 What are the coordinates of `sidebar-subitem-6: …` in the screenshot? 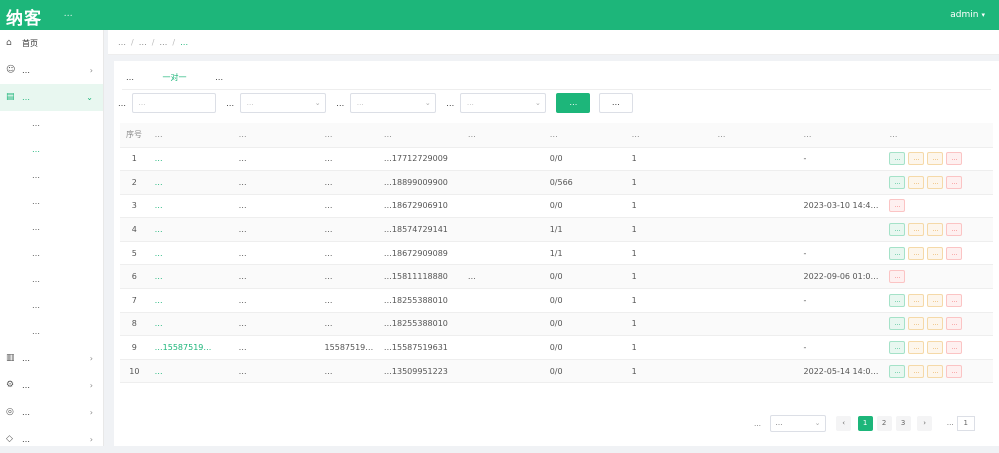 It's located at (51, 280).